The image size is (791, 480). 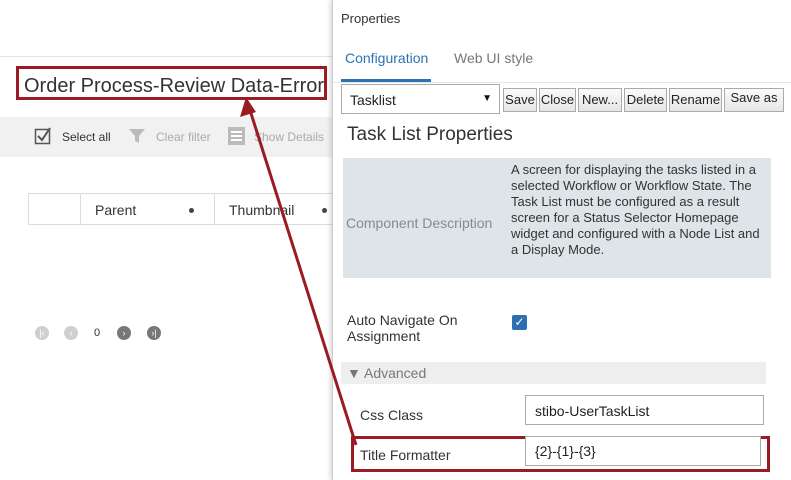 I want to click on active-tab-indicator, so click(x=386, y=80).